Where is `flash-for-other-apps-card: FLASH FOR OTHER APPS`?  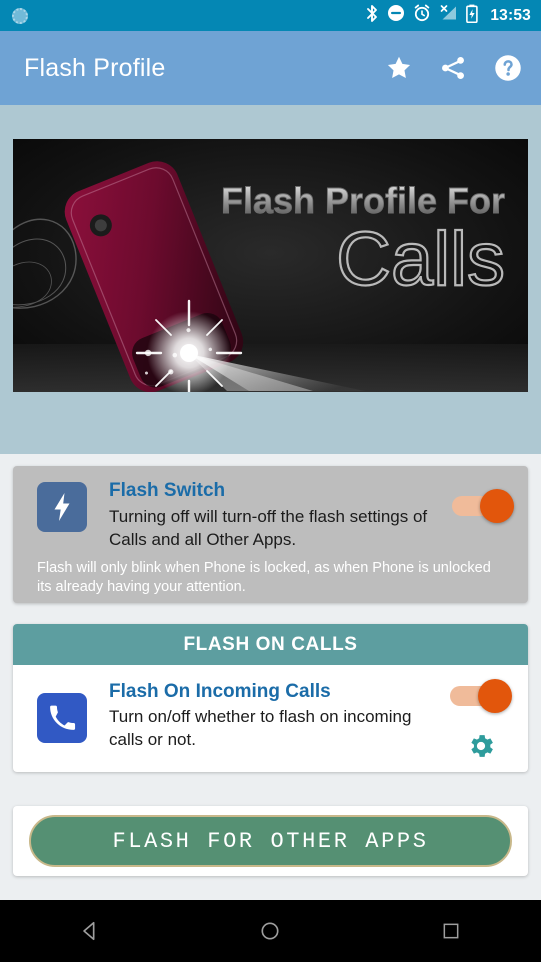 flash-for-other-apps-card: FLASH FOR OTHER APPS is located at coordinates (270, 841).